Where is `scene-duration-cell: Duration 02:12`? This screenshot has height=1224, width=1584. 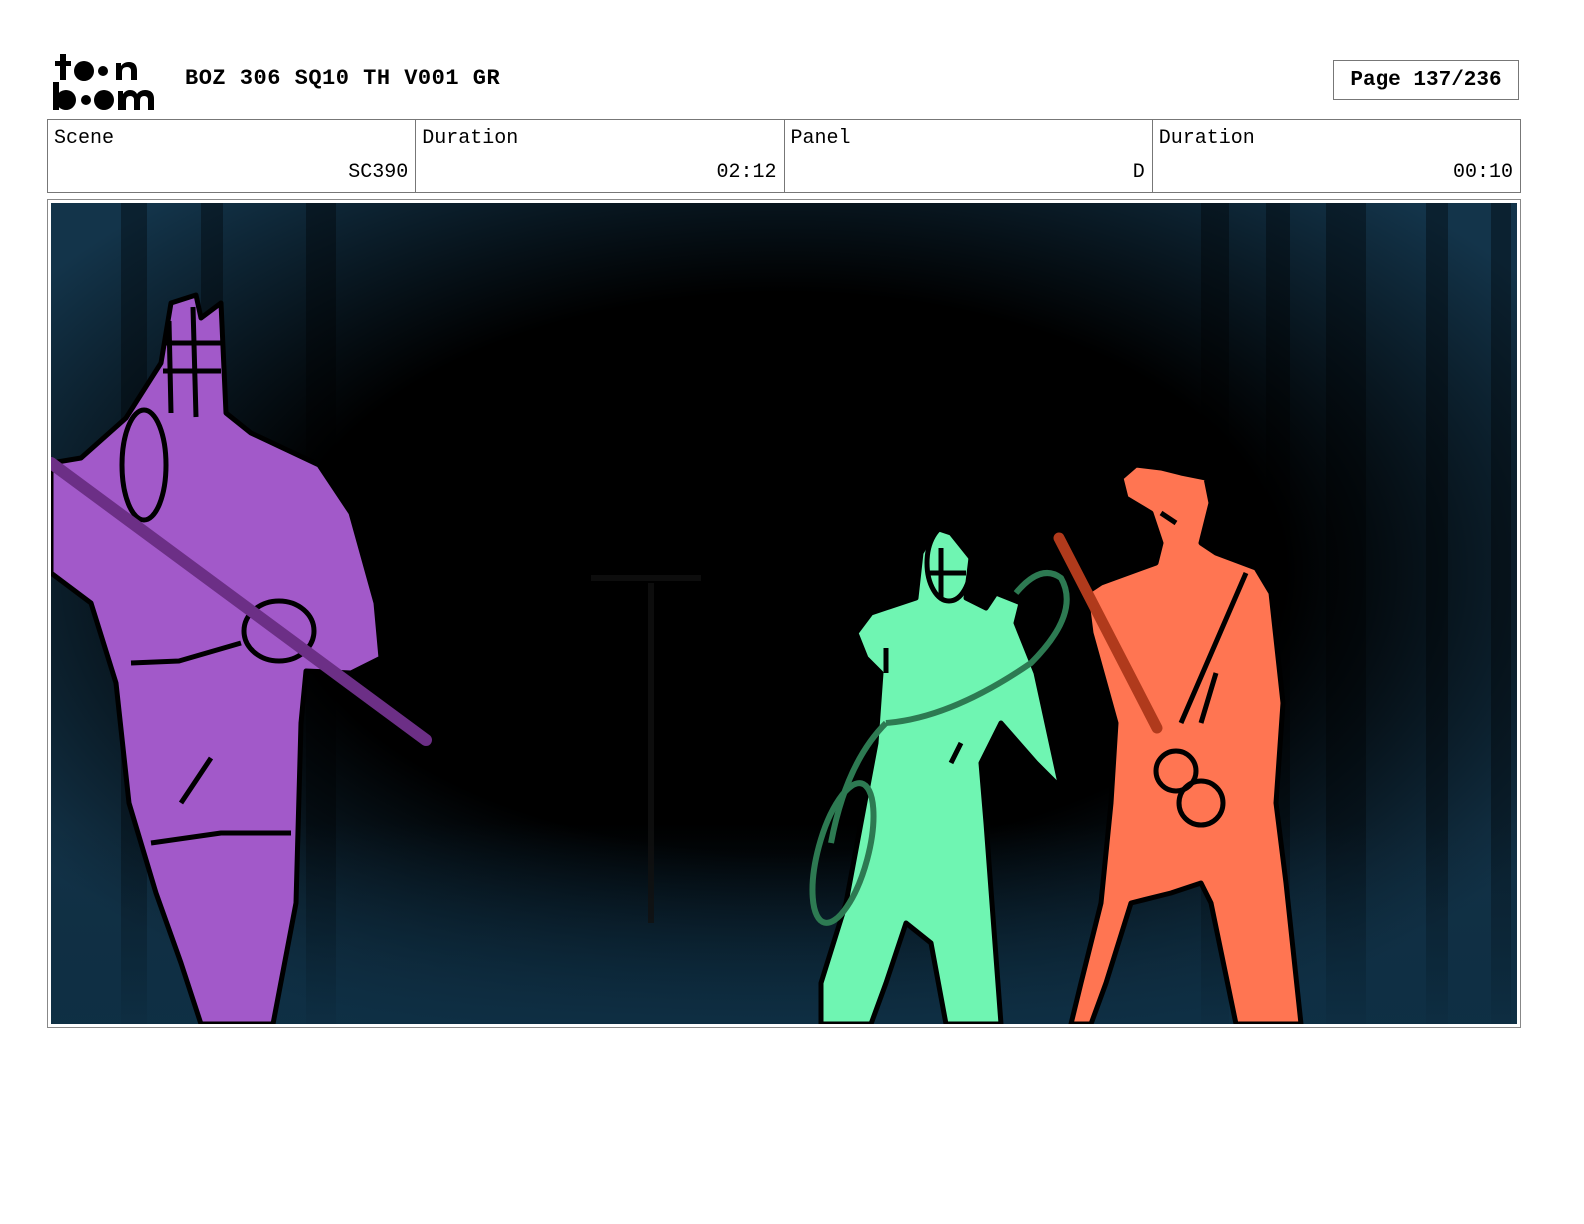 scene-duration-cell: Duration 02:12 is located at coordinates (600, 156).